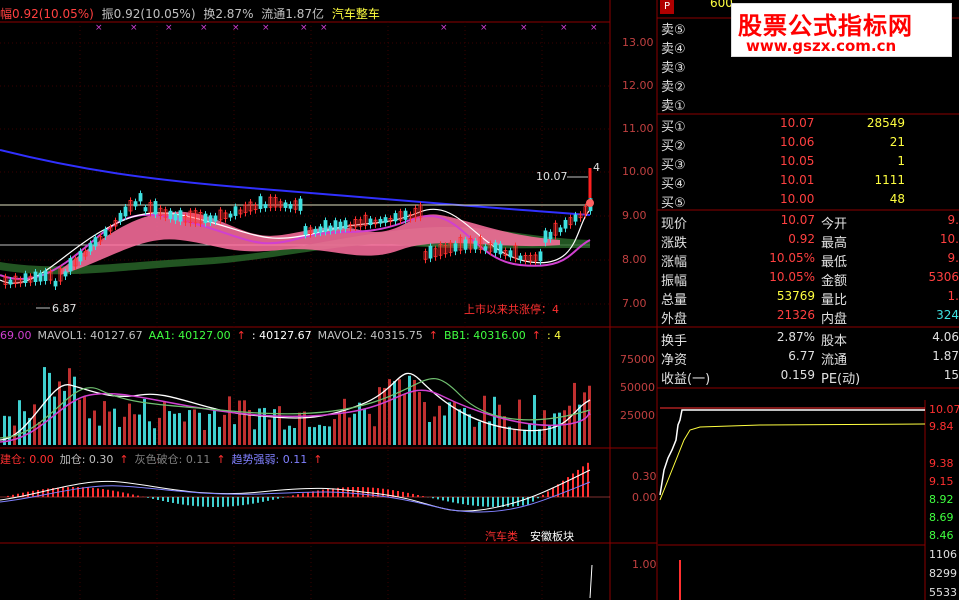  I want to click on quote-label: 量比, so click(834, 300).